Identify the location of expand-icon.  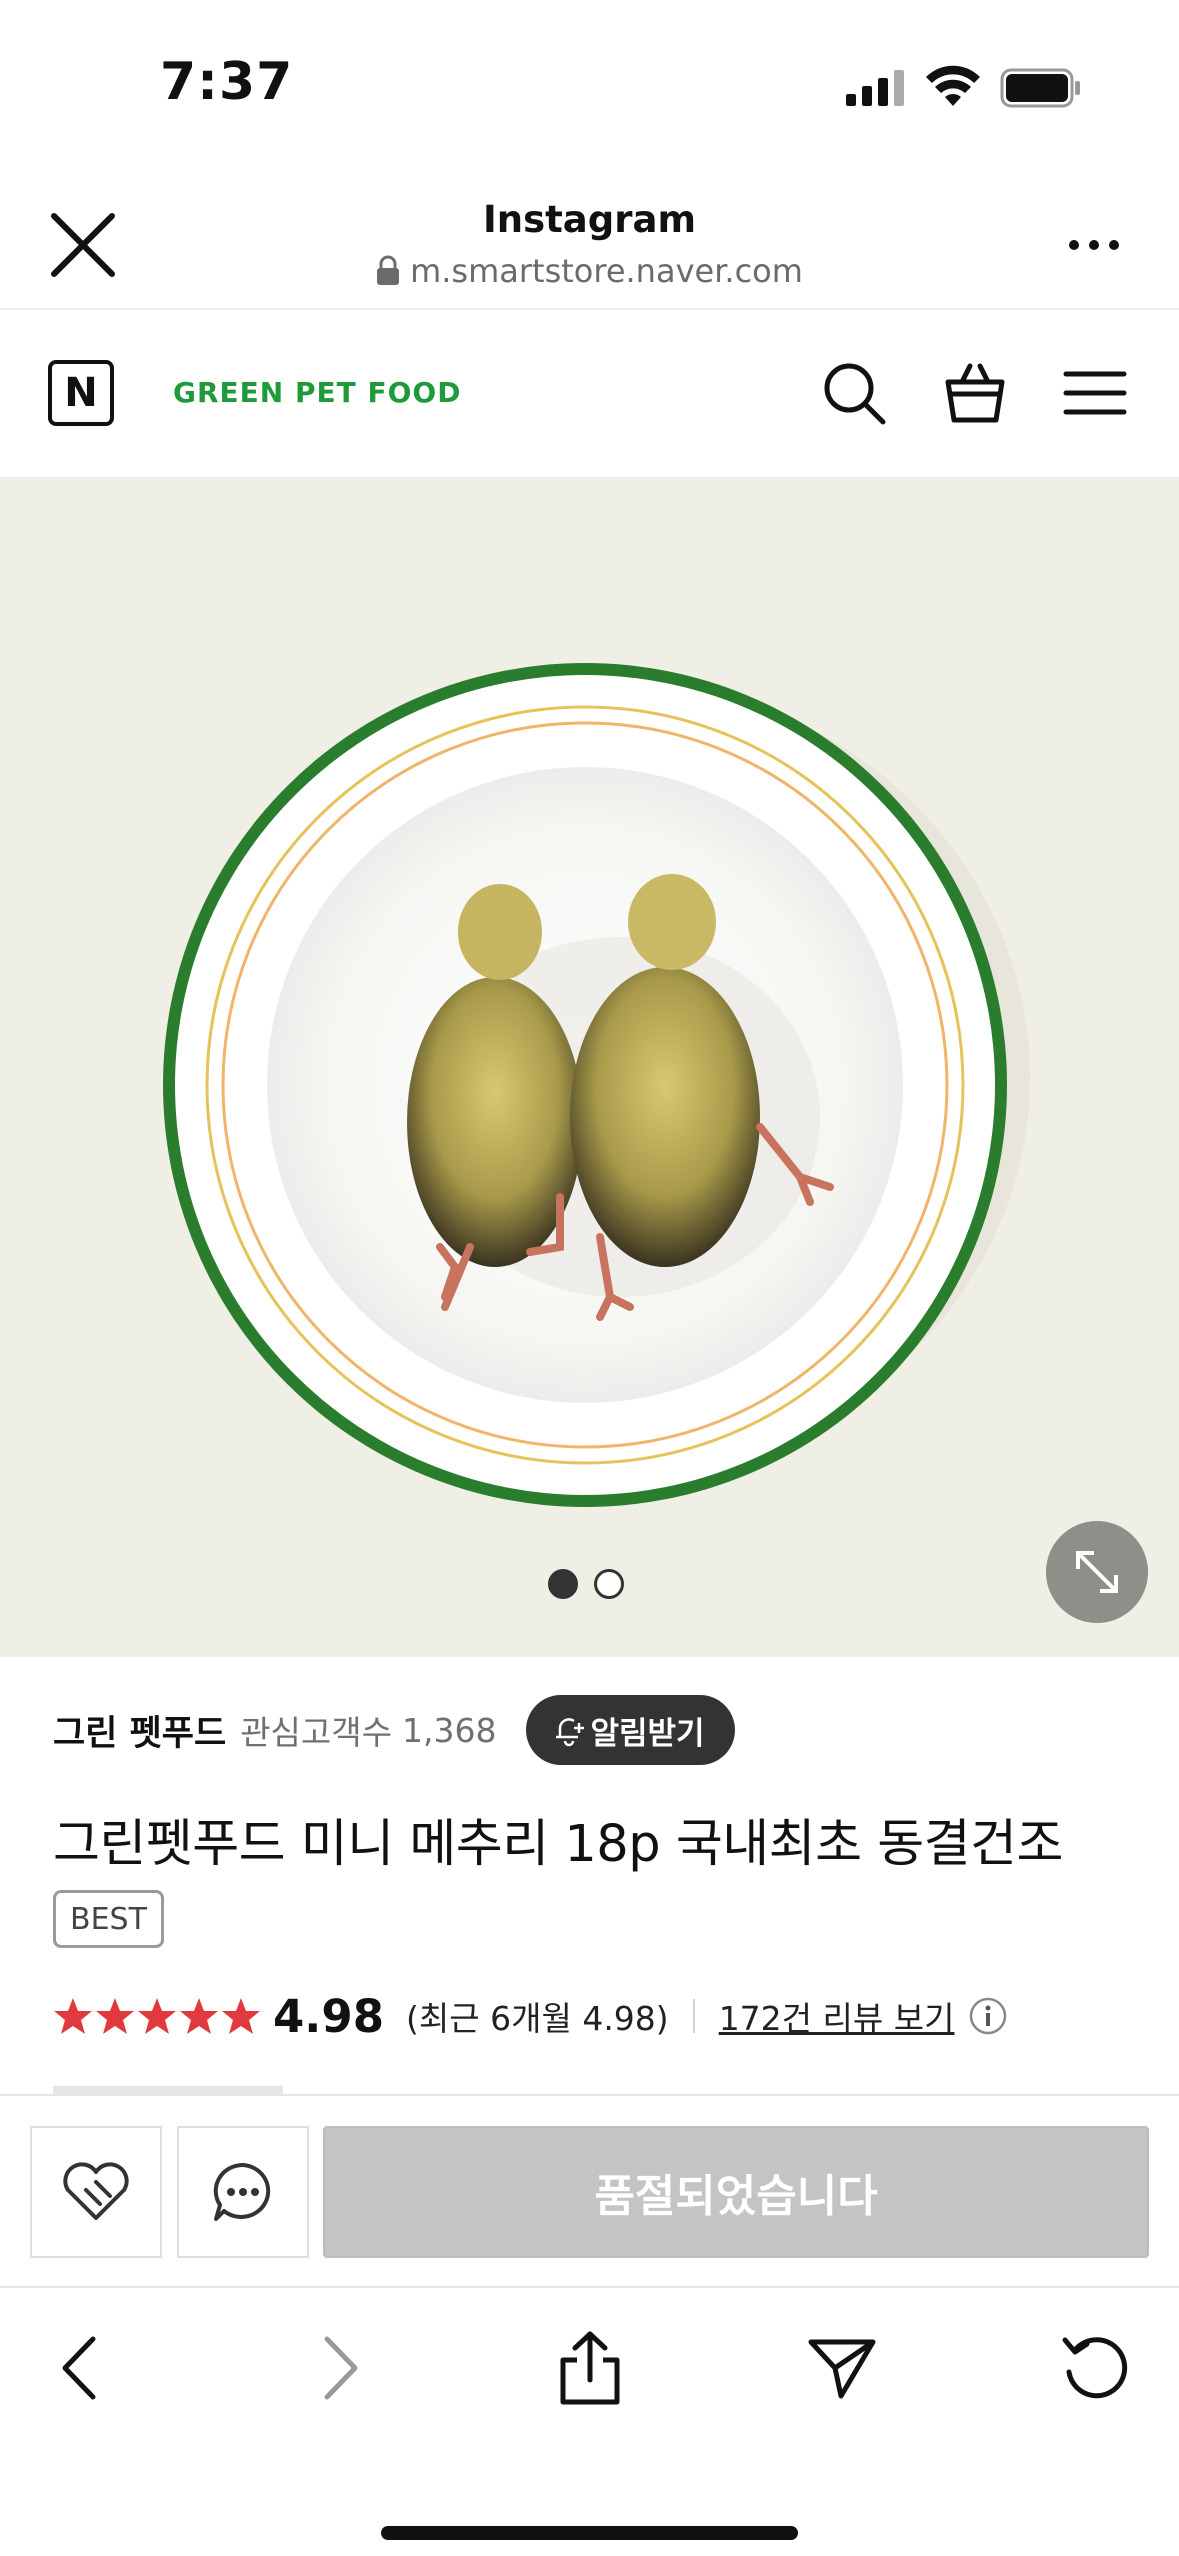
(1097, 1572).